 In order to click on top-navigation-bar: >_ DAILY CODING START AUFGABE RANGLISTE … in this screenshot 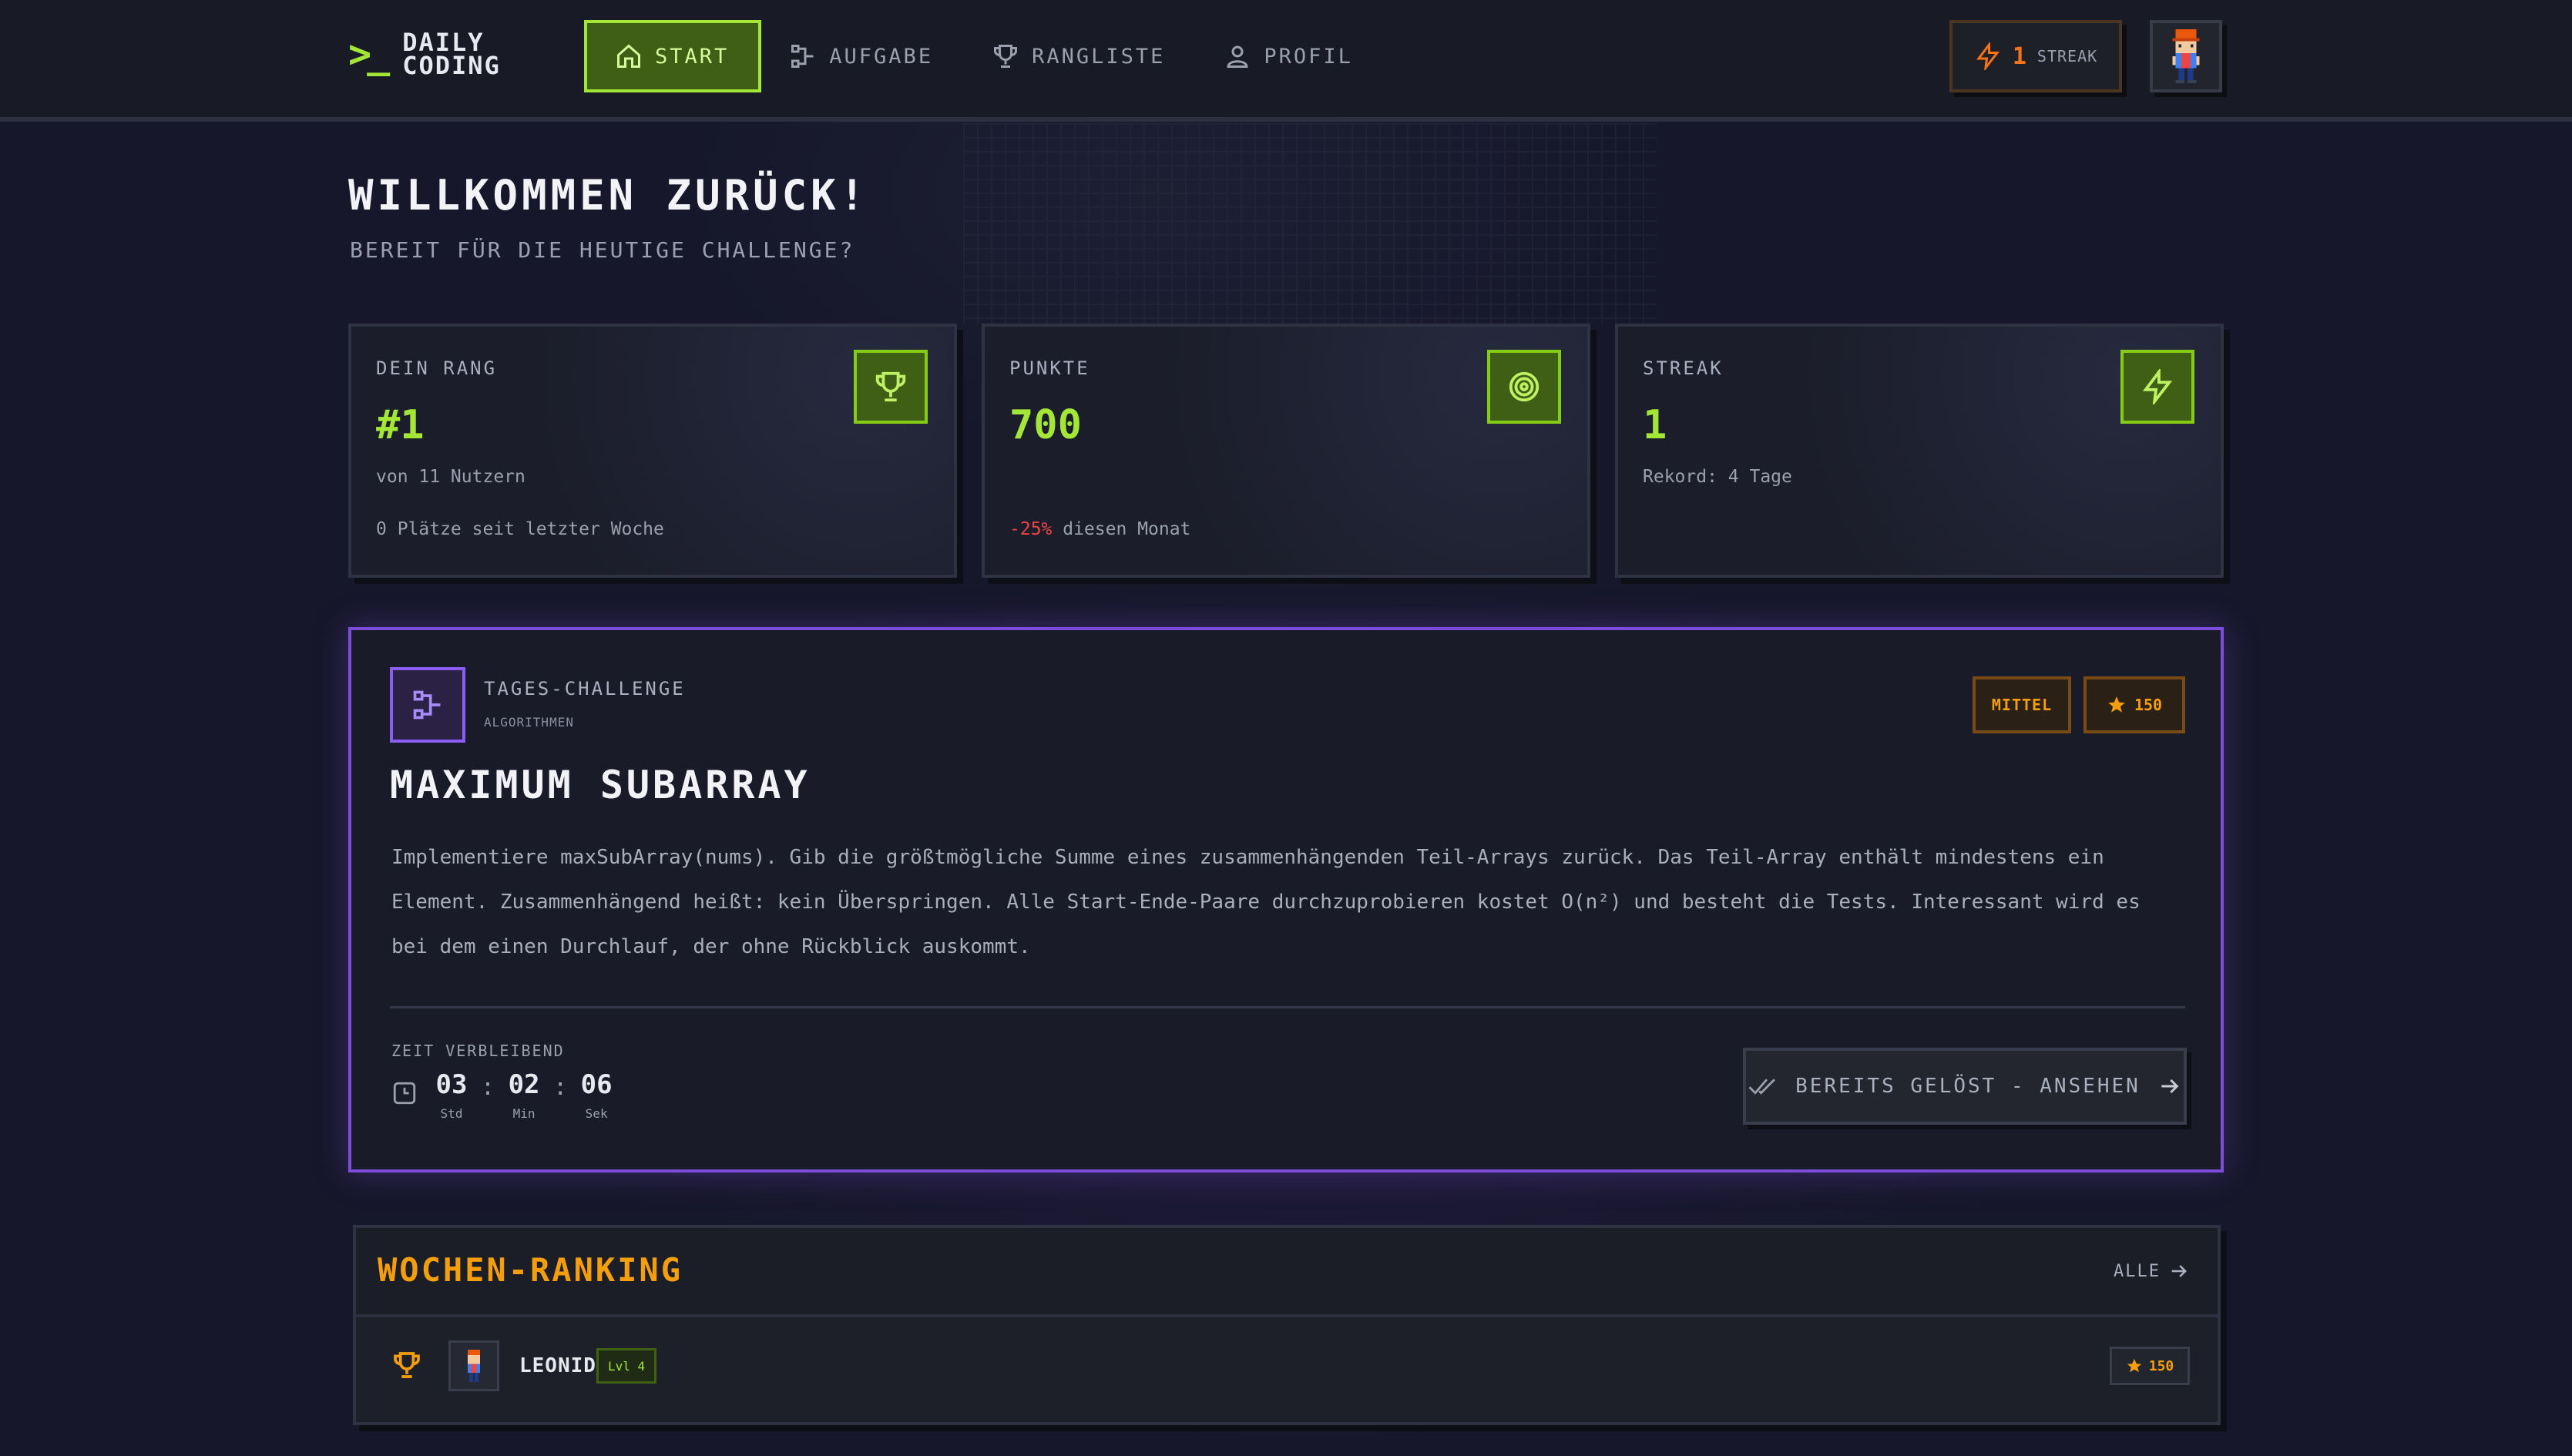, I will do `click(1286, 61)`.